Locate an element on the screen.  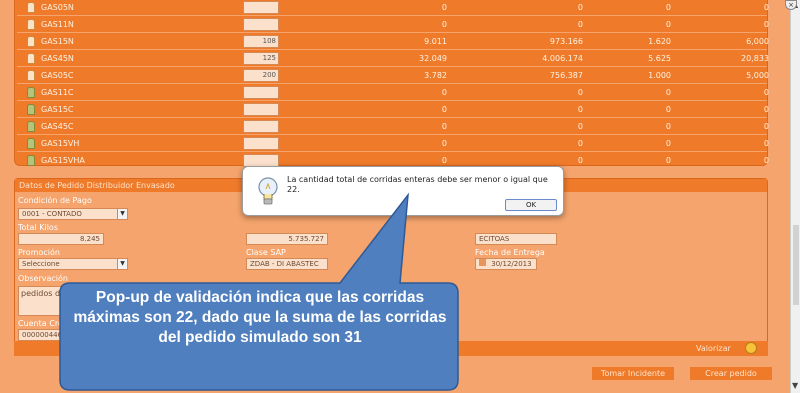
quantity-input: 125 is located at coordinates (261, 58).